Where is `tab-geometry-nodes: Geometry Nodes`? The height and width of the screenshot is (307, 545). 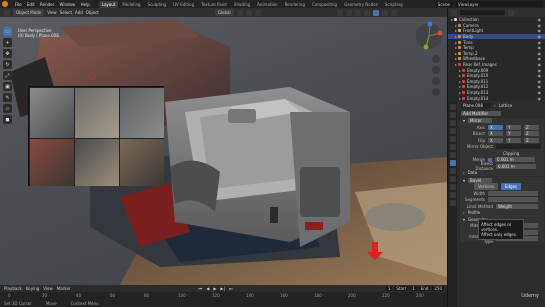
tab-geometry-nodes: Geometry Nodes is located at coordinates (361, 4).